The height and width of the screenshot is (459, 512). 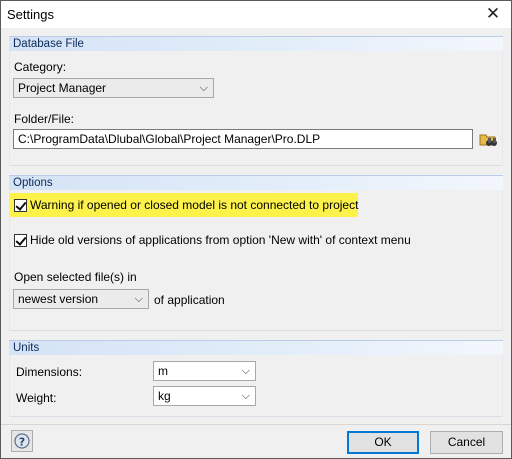 What do you see at coordinates (36, 398) in the screenshot?
I see `weight-label: Weight:` at bounding box center [36, 398].